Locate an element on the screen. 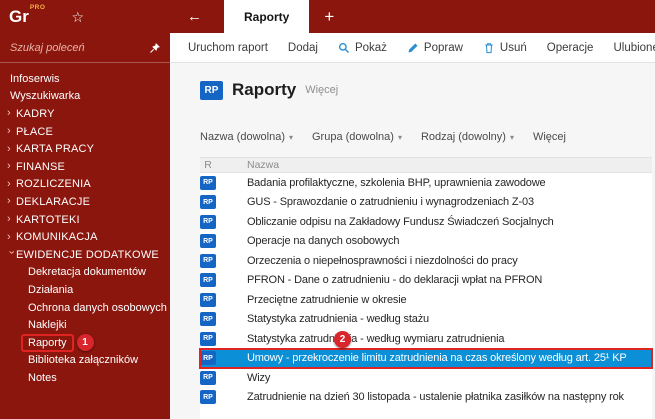 The width and height of the screenshot is (655, 419). table-row: RP Operacje na danych osobowych is located at coordinates (426, 242).